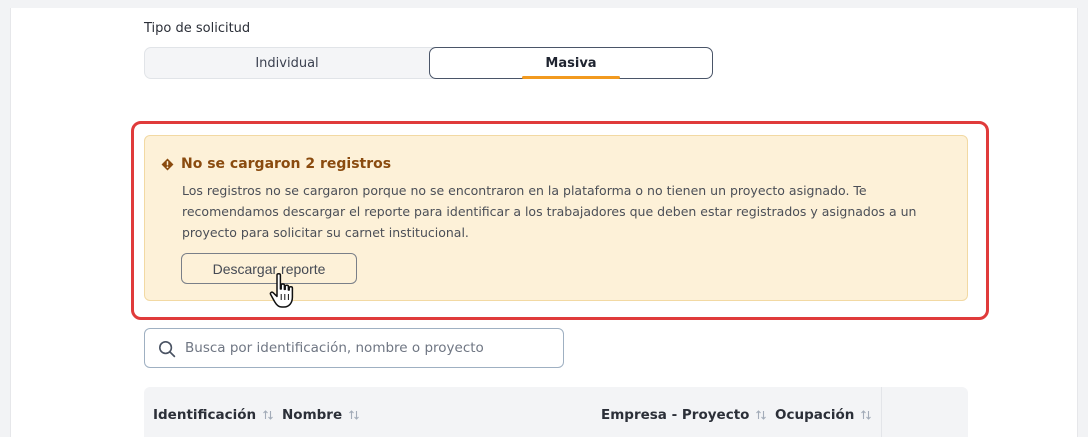 Image resolution: width=1088 pixels, height=437 pixels. Describe the element at coordinates (281, 290) in the screenshot. I see `hand-pointer-icon` at that location.